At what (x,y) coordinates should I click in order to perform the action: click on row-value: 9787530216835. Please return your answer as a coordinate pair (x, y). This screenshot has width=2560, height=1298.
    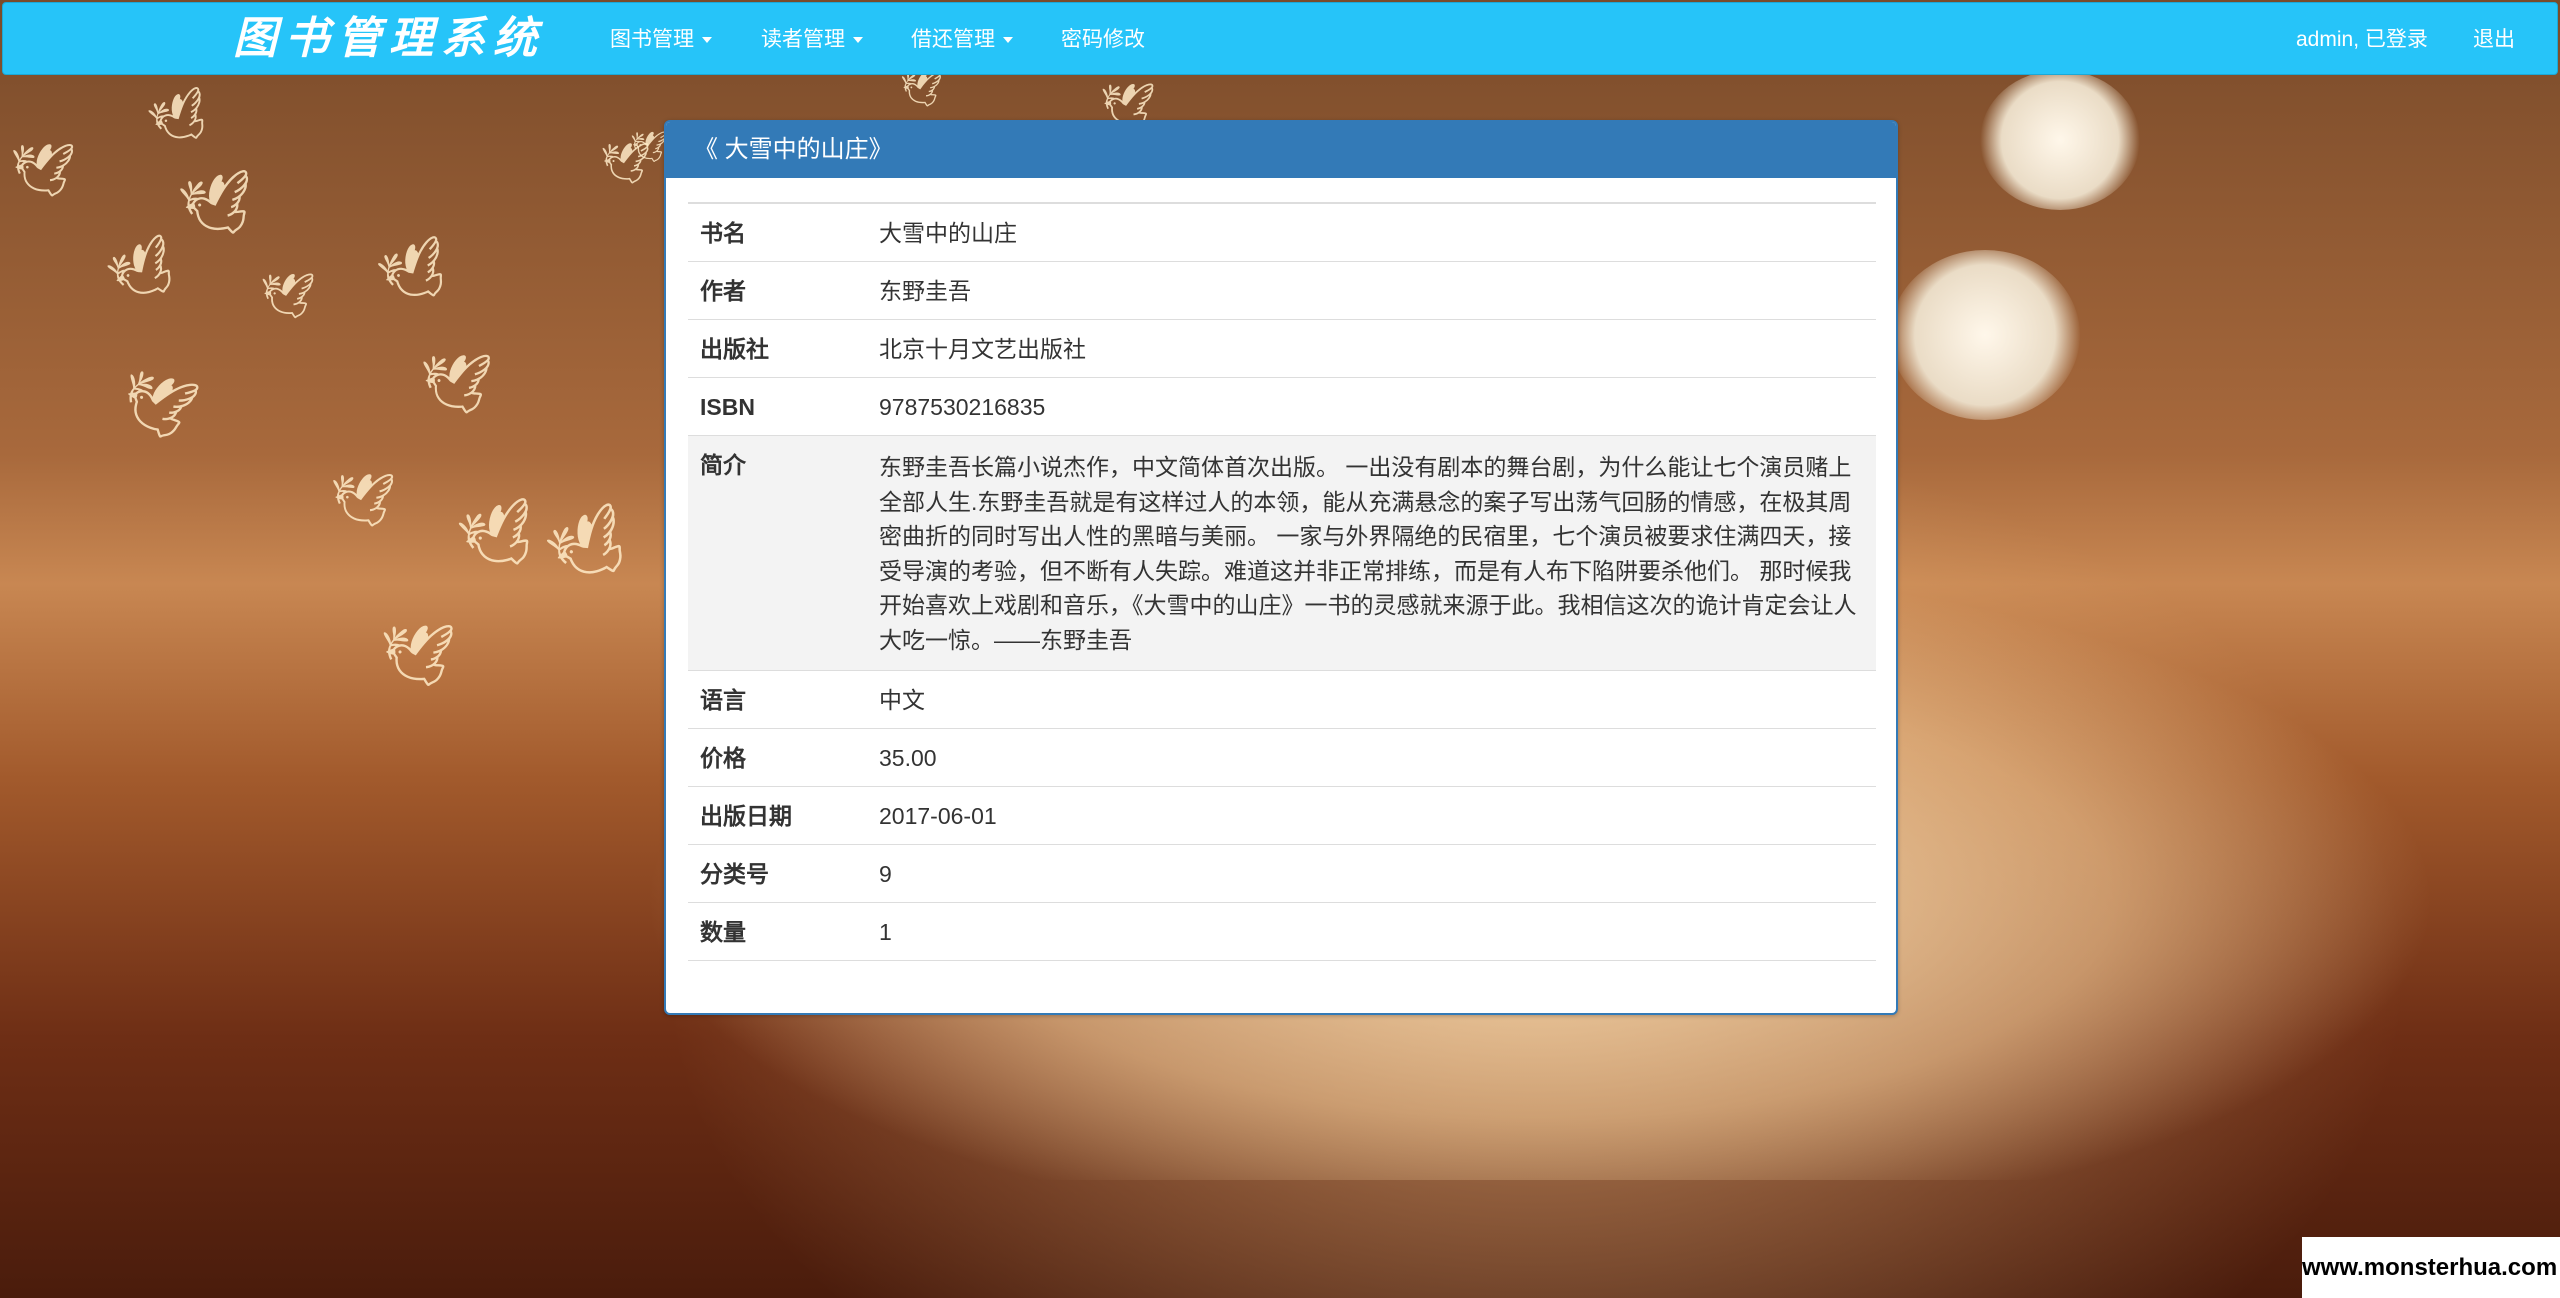
    Looking at the image, I should click on (1371, 406).